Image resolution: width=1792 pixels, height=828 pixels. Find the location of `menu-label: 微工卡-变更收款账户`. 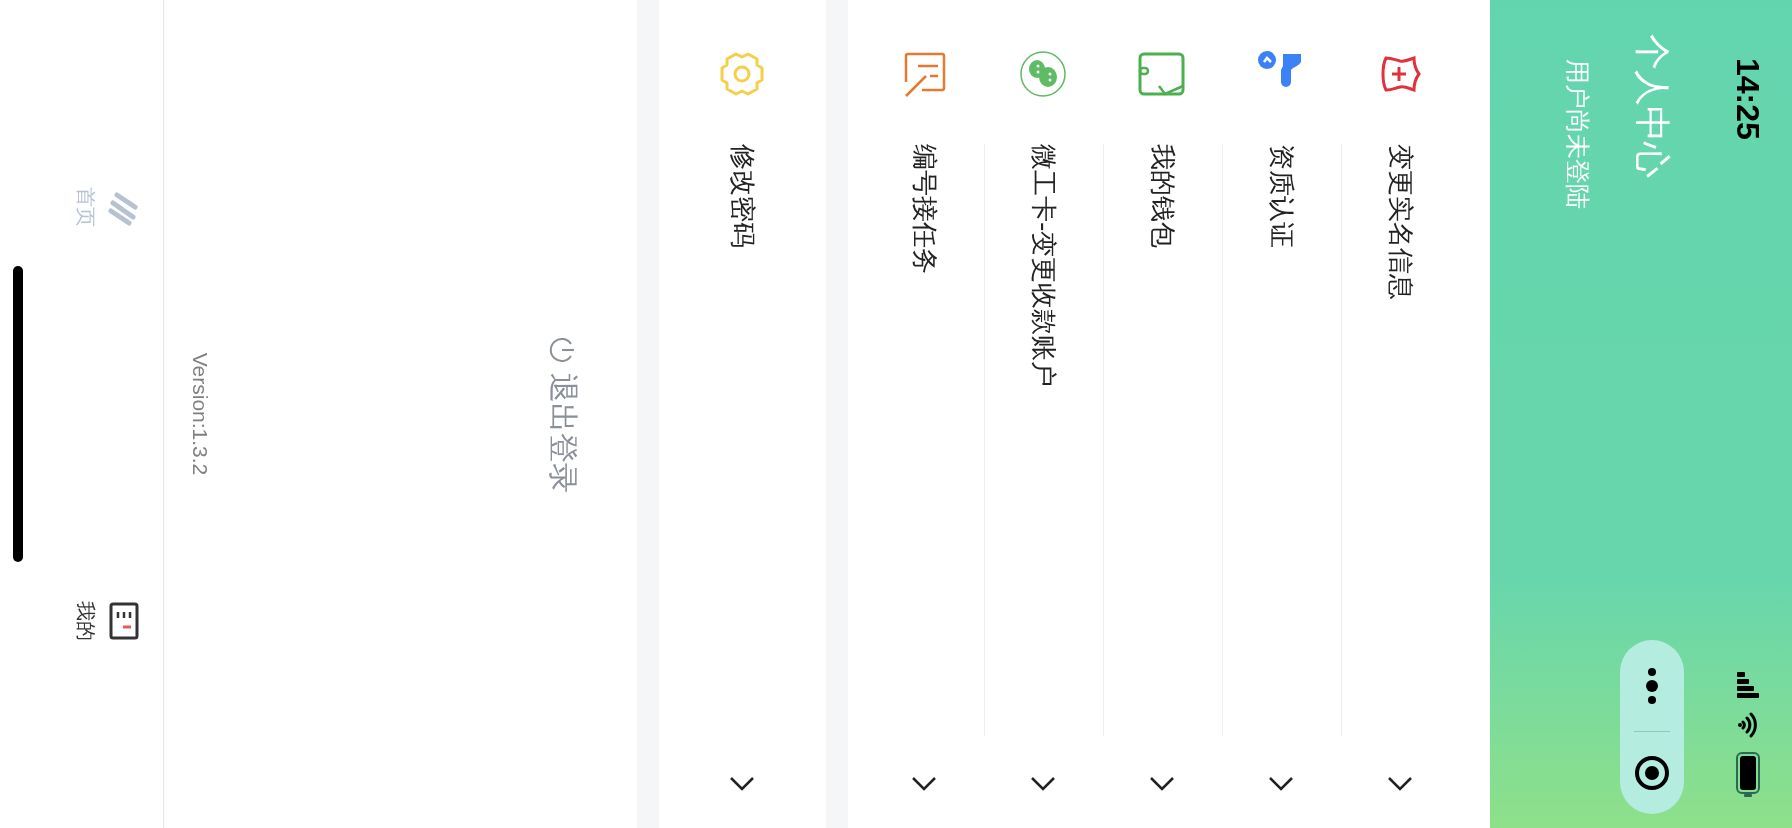

menu-label: 微工卡-变更收款账户 is located at coordinates (1044, 266).